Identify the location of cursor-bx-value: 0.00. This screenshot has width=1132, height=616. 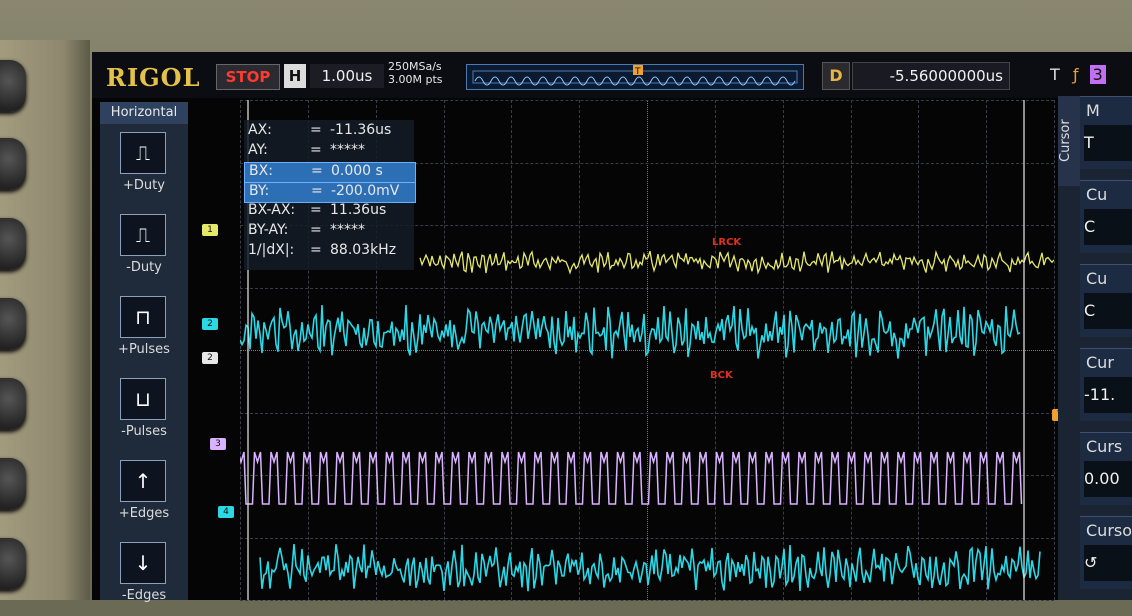
(1108, 479).